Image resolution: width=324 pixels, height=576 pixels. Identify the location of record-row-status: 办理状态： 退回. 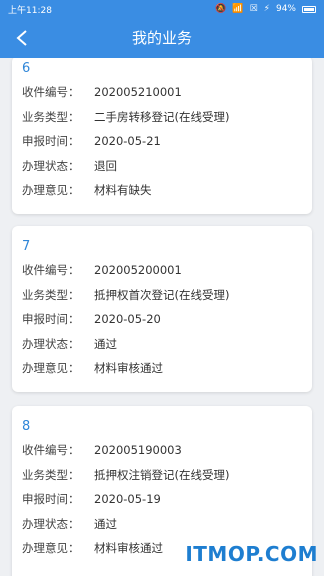
(162, 166).